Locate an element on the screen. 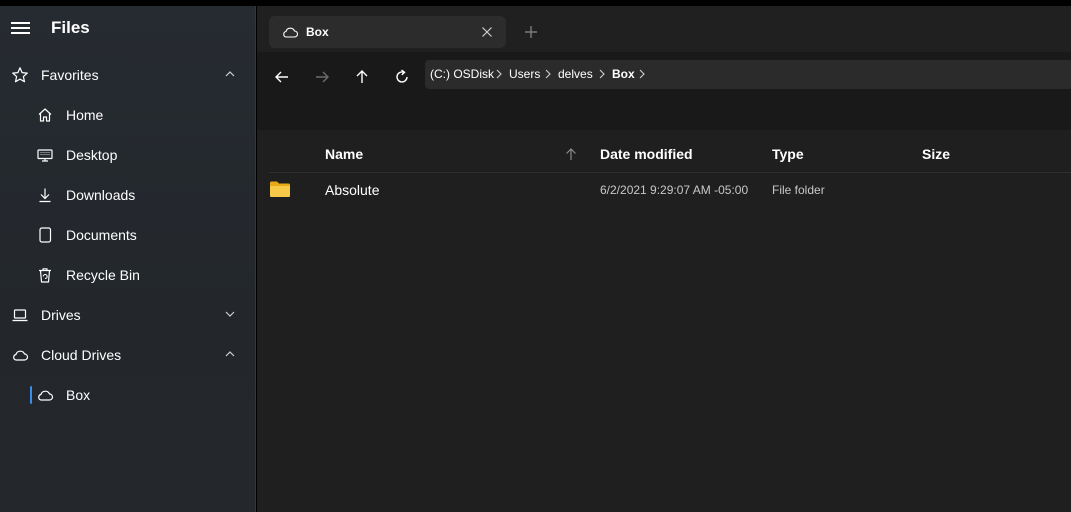  forward-arrow-icon is located at coordinates (322, 77).